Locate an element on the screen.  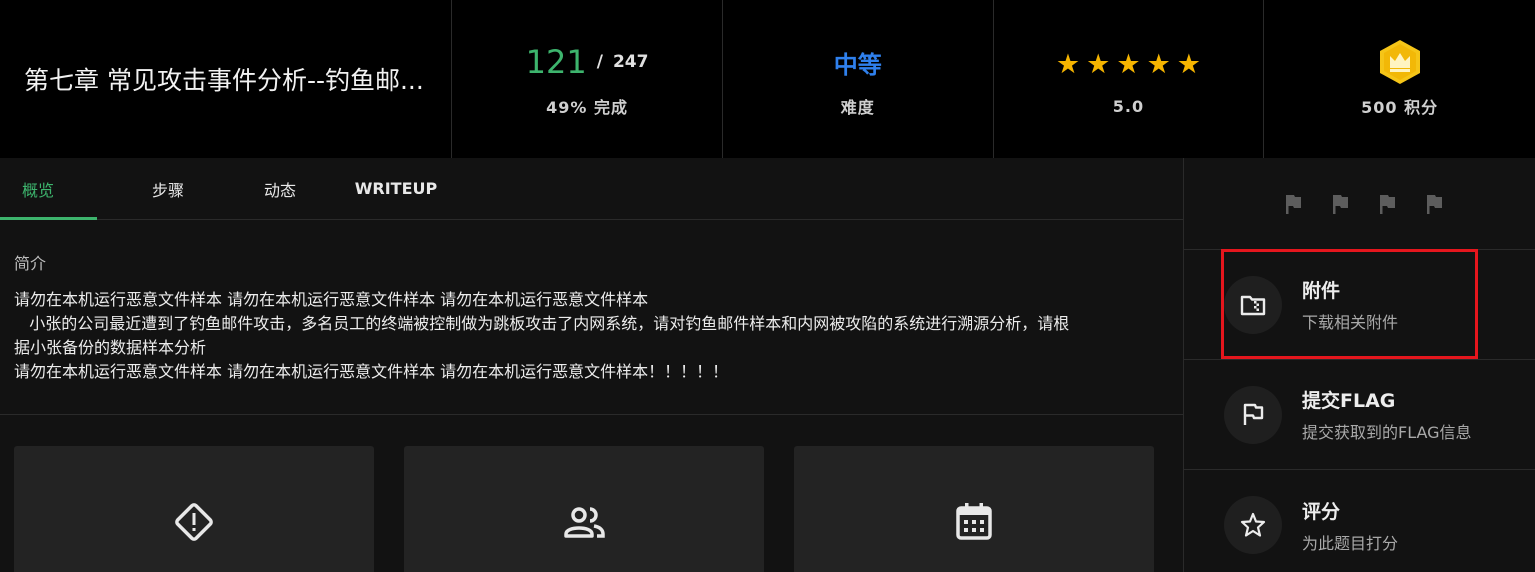
progress-done: 121 is located at coordinates (556, 62).